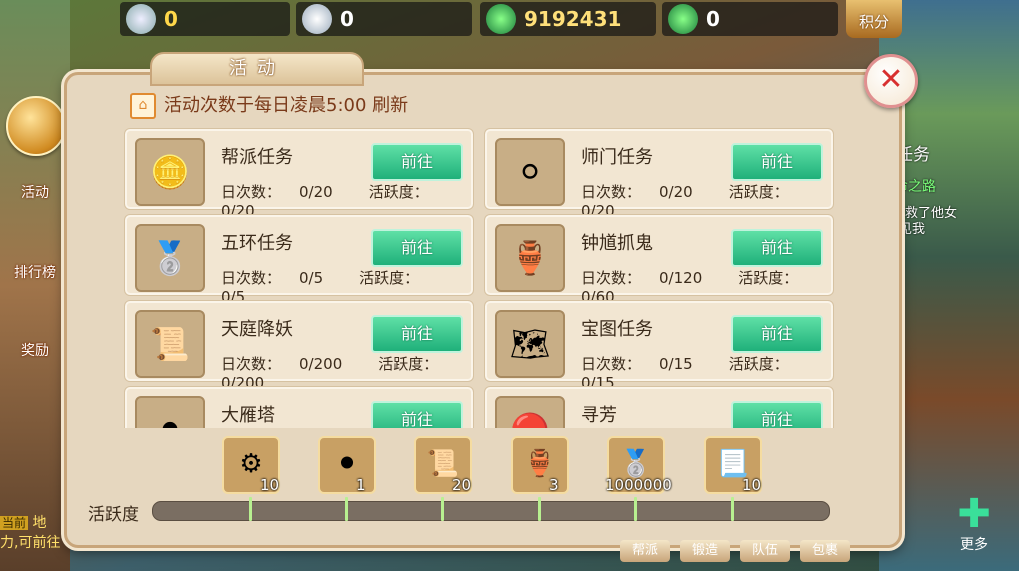 The image size is (1019, 571). Describe the element at coordinates (311, 278) in the screenshot. I see `daily-value: 0/5` at that location.